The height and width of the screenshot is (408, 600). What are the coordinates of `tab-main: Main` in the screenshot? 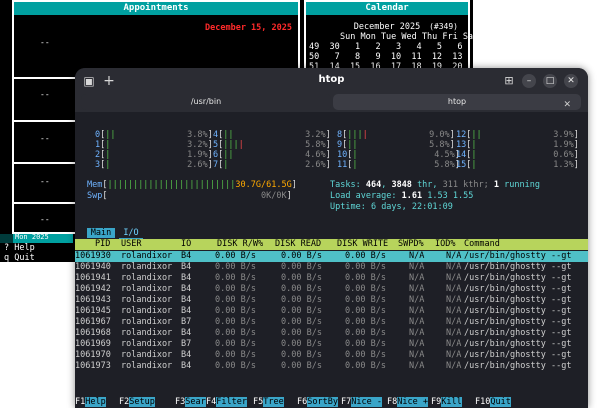 It's located at (101, 233).